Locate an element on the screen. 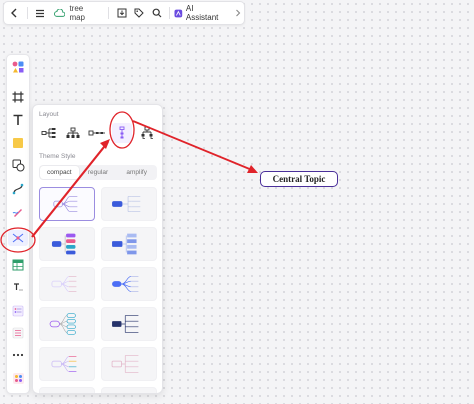 The image size is (474, 404). tree-table-icon is located at coordinates (147, 132).